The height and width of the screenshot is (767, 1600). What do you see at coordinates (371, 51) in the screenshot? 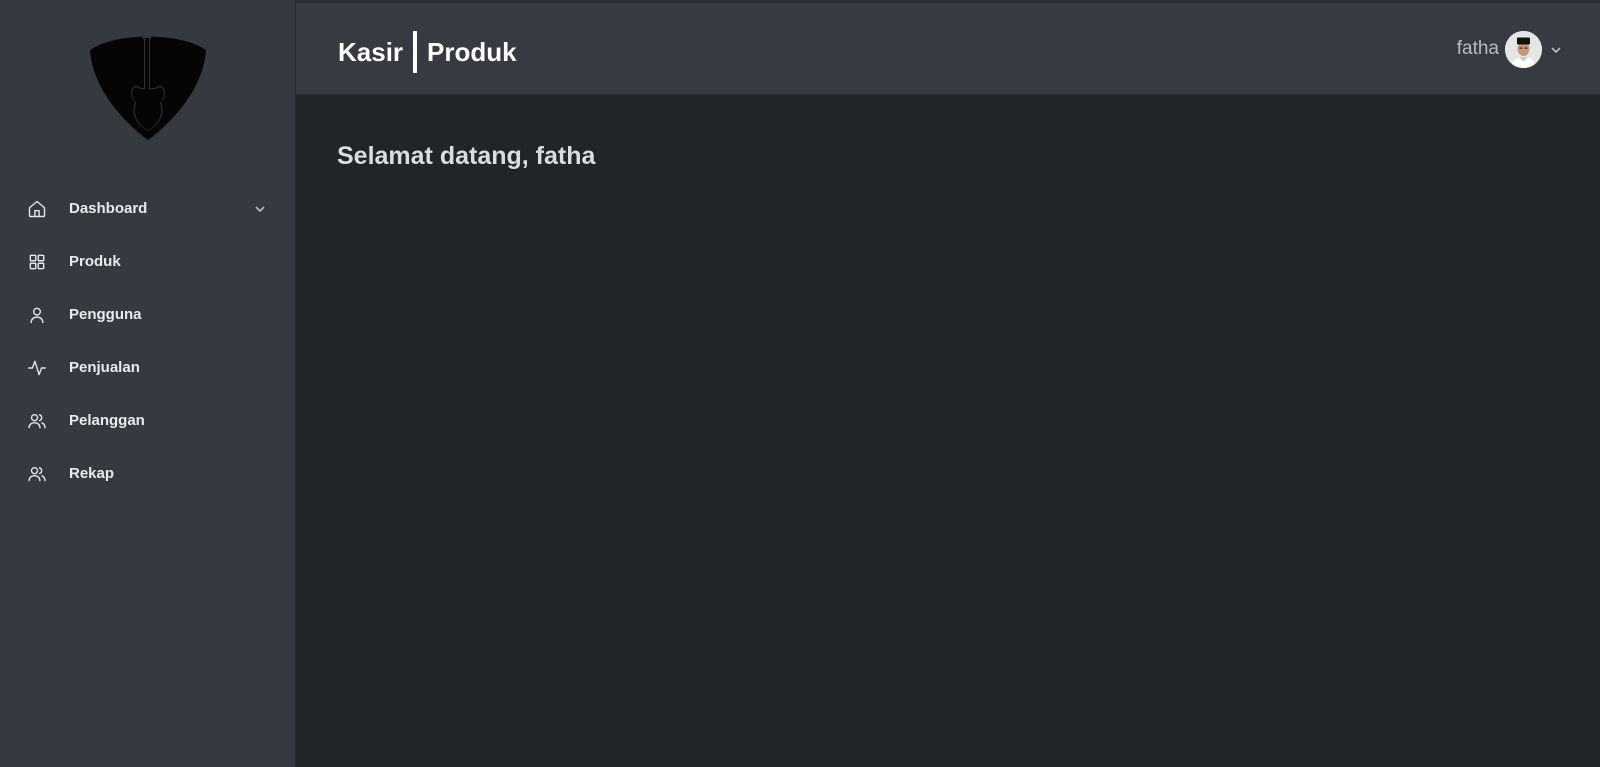
I see `app-title: Kasir` at bounding box center [371, 51].